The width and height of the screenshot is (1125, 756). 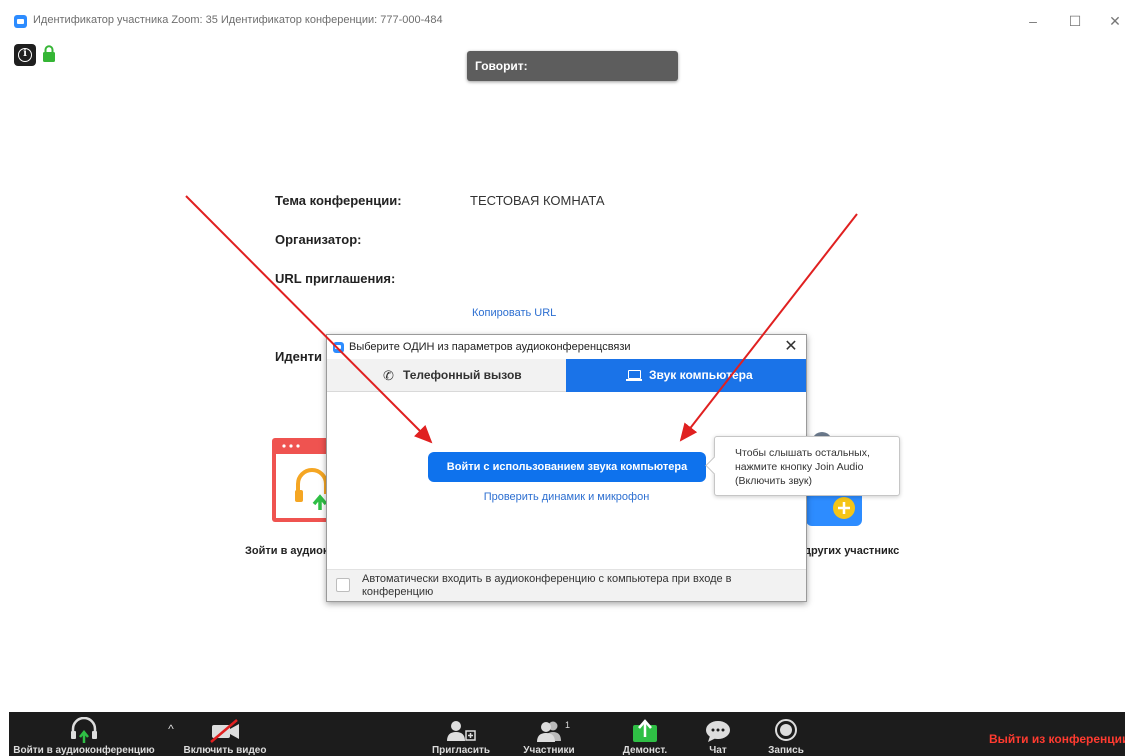 What do you see at coordinates (343, 585) in the screenshot?
I see `auto-join-checkbox` at bounding box center [343, 585].